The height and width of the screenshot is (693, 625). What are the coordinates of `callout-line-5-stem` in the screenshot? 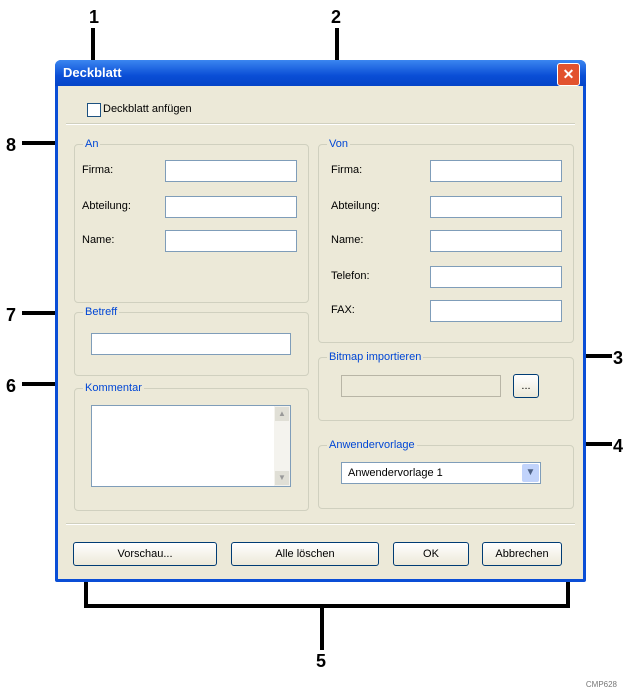 It's located at (322, 628).